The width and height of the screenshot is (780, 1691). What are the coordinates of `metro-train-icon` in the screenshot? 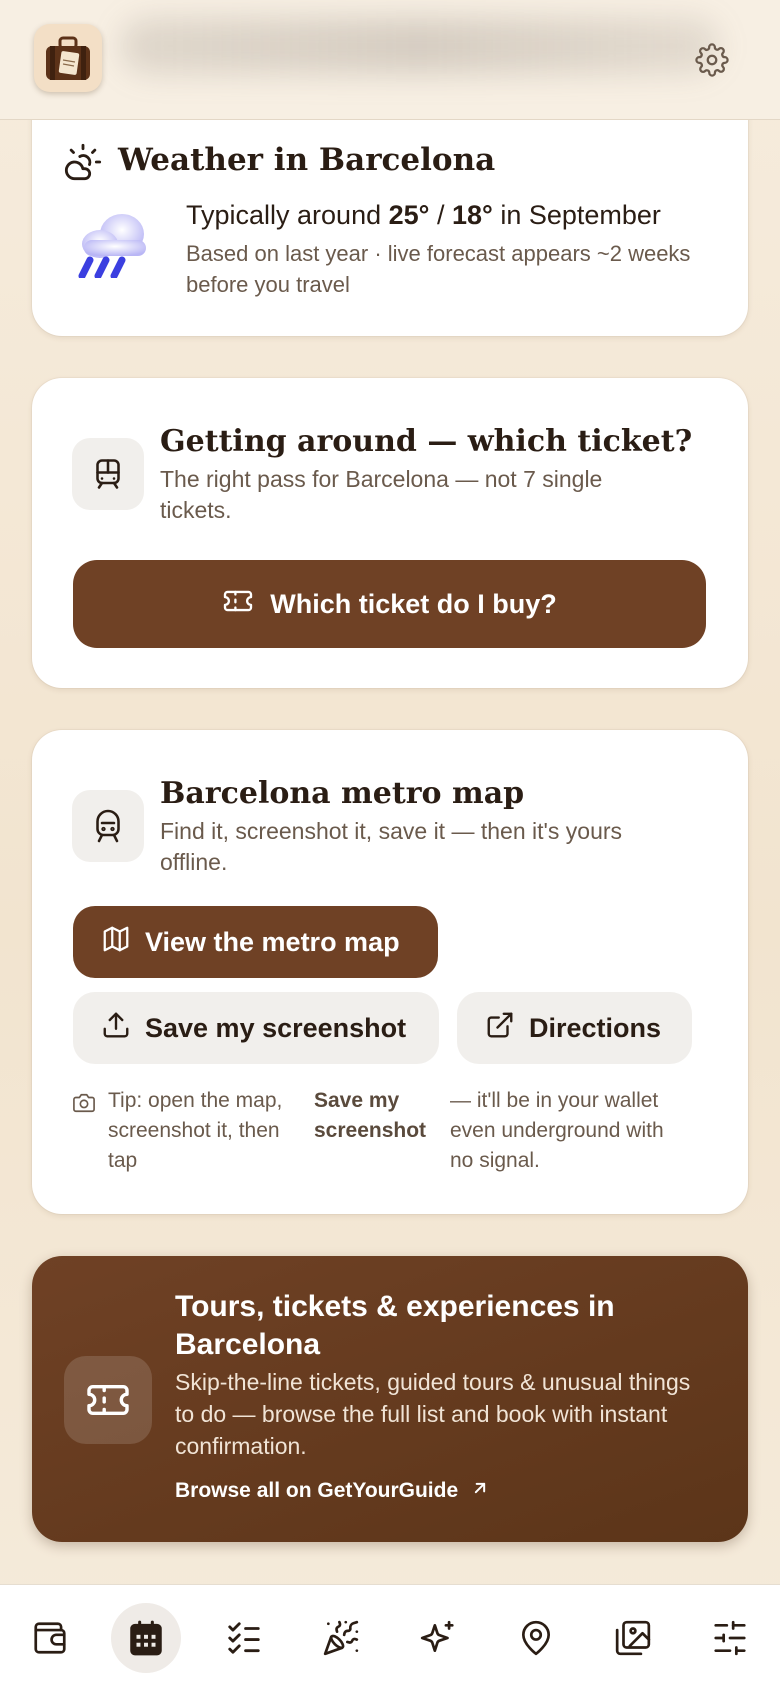 It's located at (108, 826).